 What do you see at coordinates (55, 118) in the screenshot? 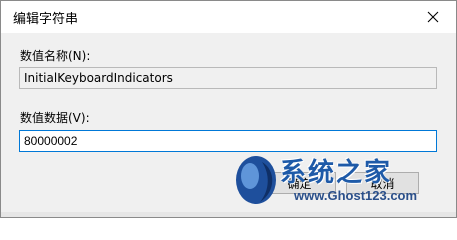
I see `value-data-label: 数值数据(V):` at bounding box center [55, 118].